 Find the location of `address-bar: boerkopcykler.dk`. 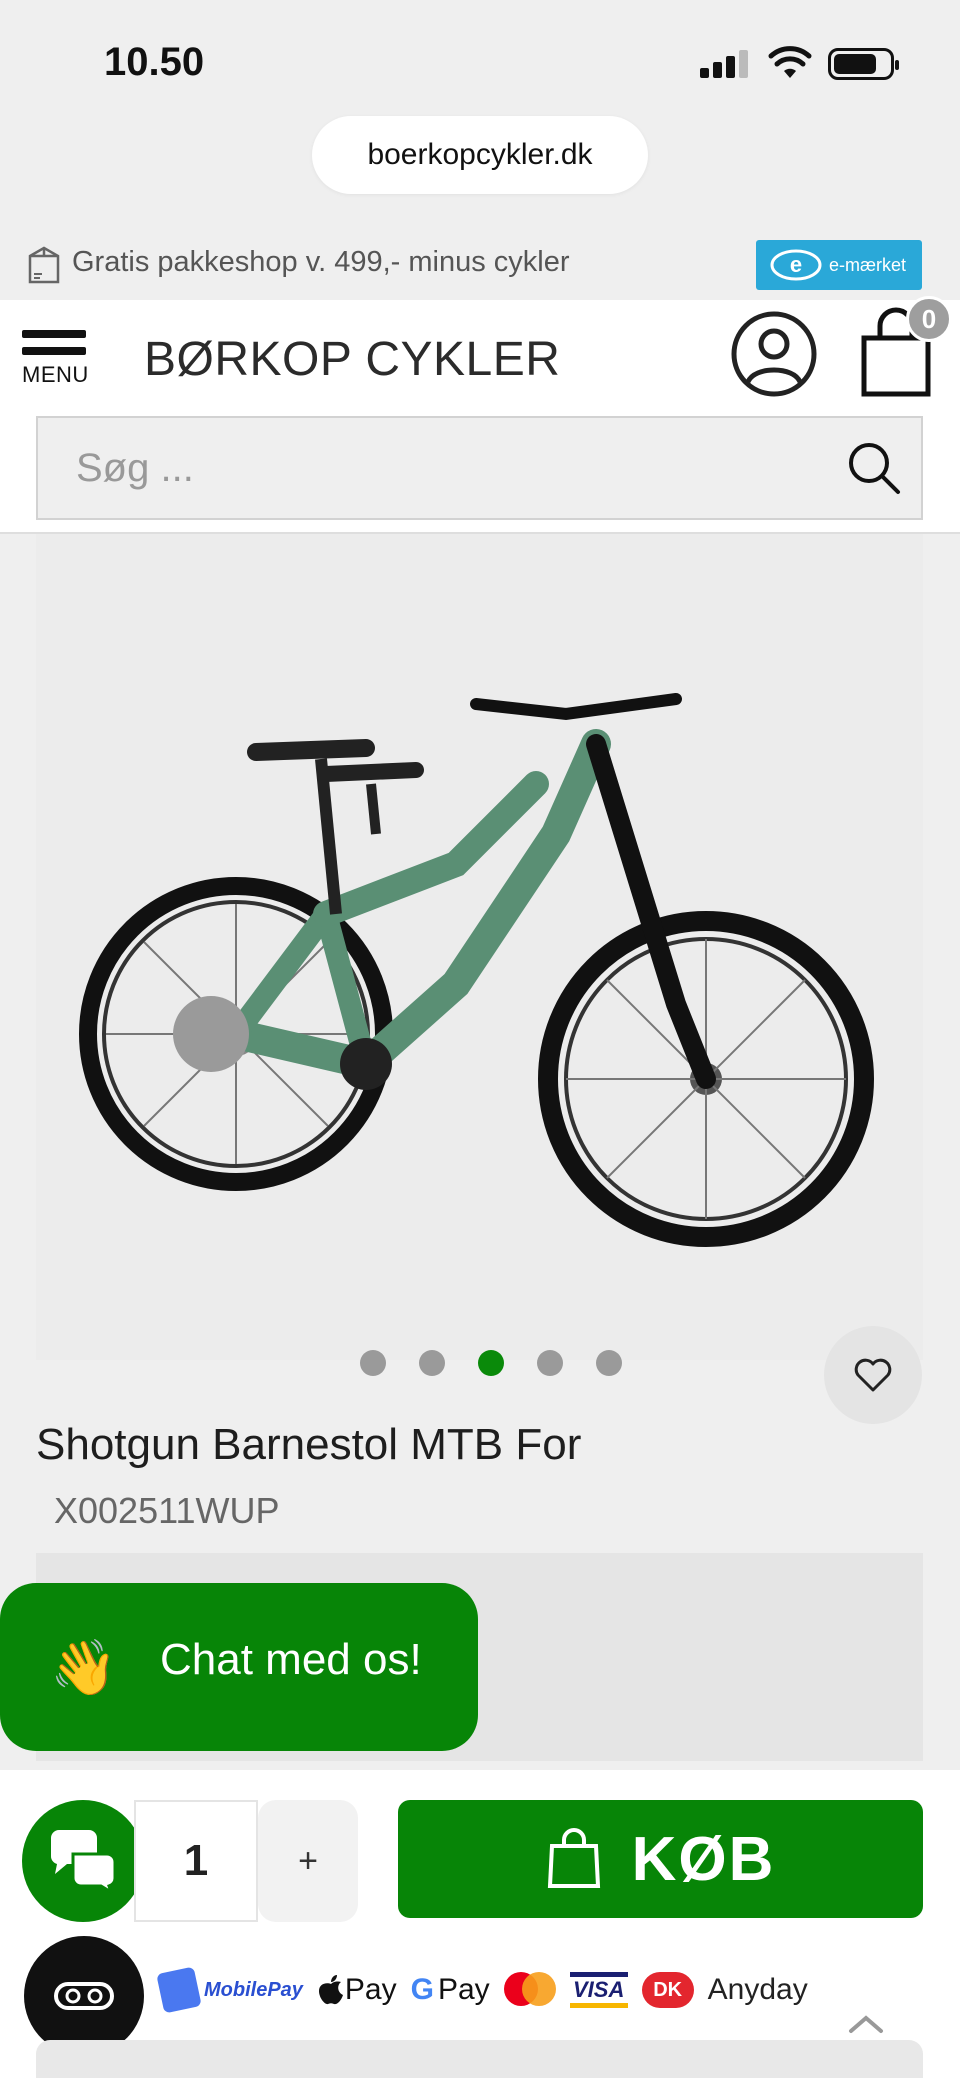

address-bar: boerkopcykler.dk is located at coordinates (480, 155).